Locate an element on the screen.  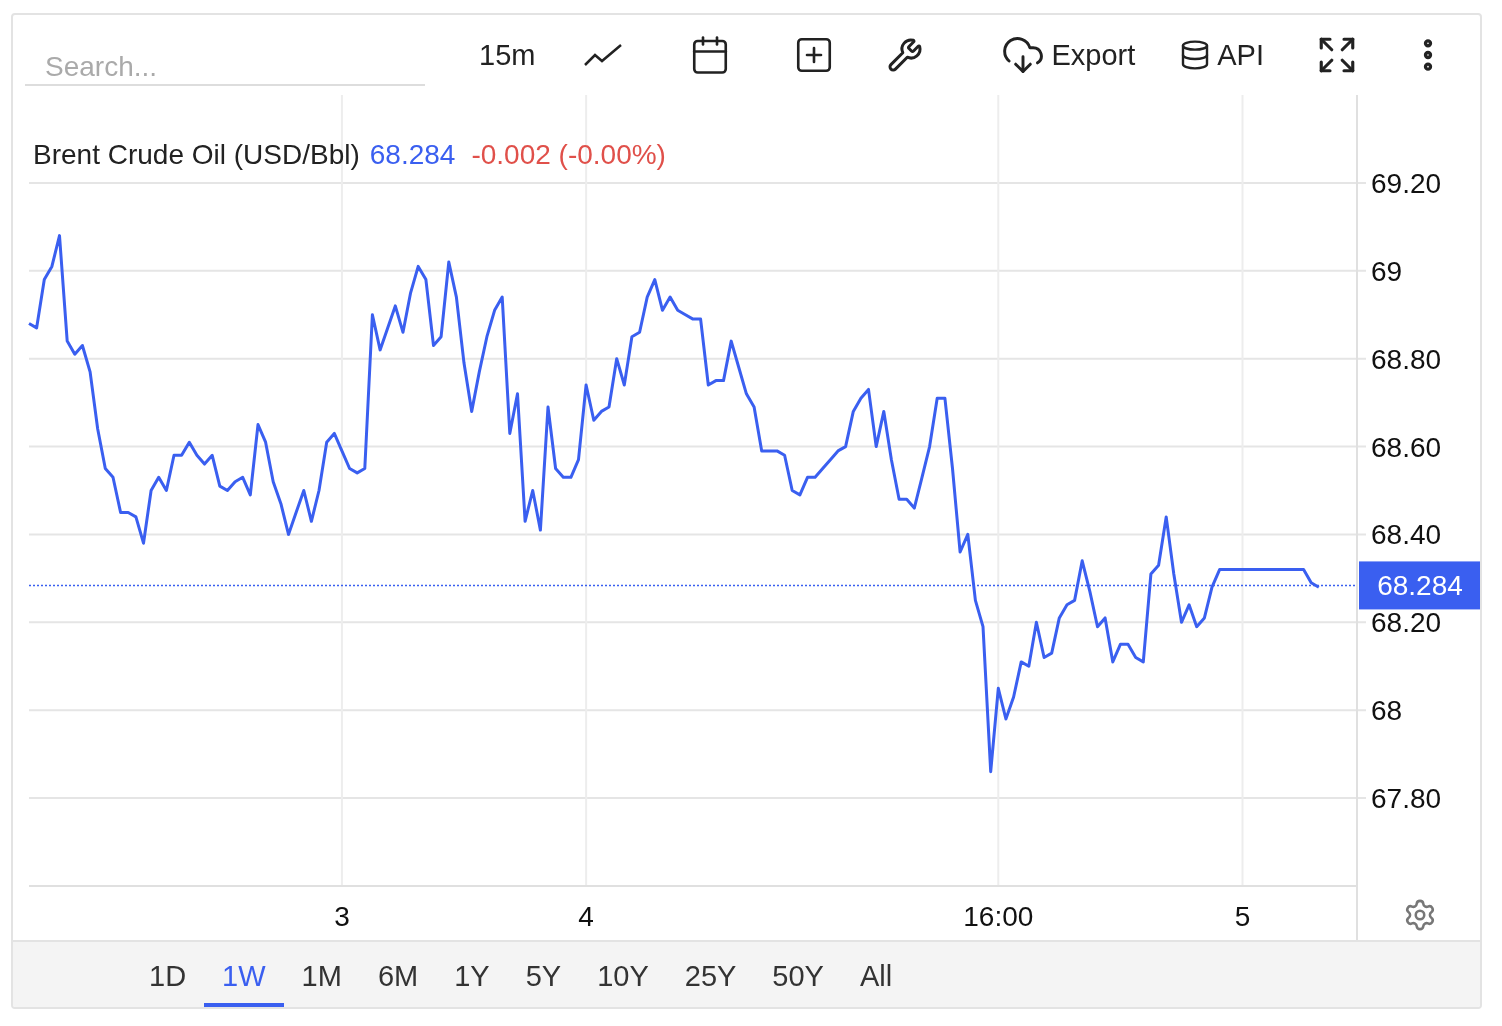
range-tab: 10Y is located at coordinates (623, 983).